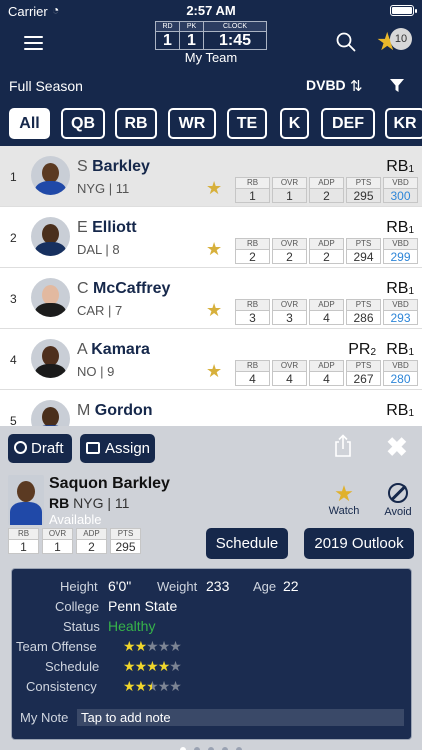  Describe the element at coordinates (363, 312) in the screenshot. I see `stat-box-pts: PTS 286` at that location.